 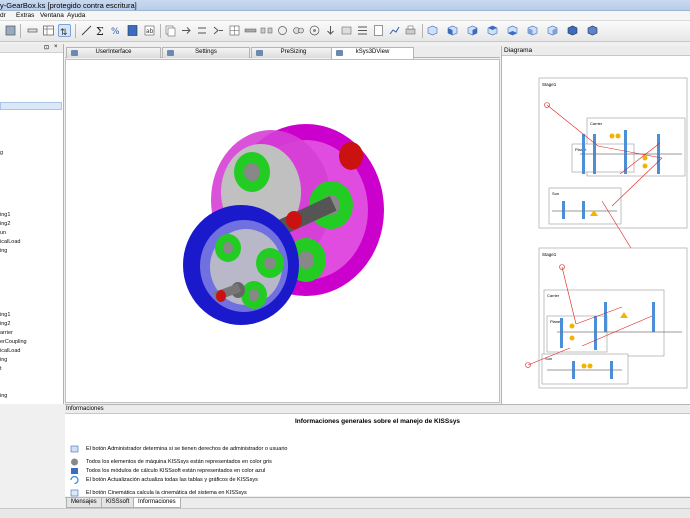 What do you see at coordinates (32, 30) in the screenshot?
I see `ruler-icon` at bounding box center [32, 30].